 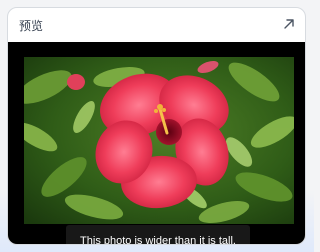 What do you see at coordinates (156, 25) in the screenshot?
I see `preview-header: 预览` at bounding box center [156, 25].